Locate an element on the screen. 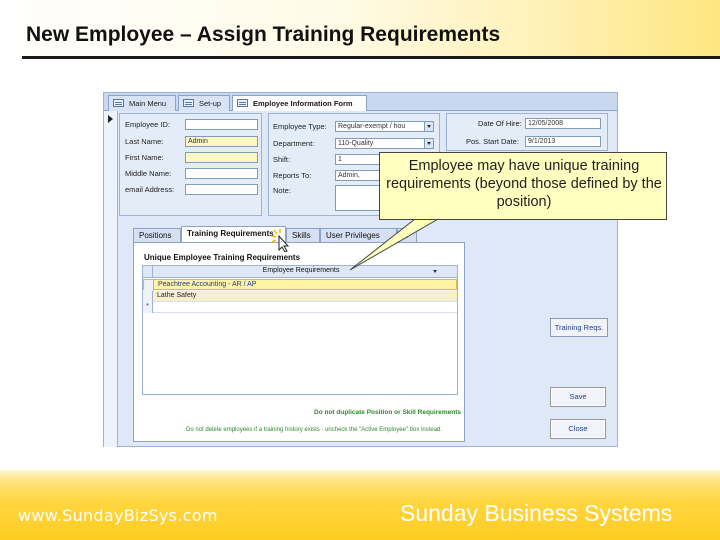 This screenshot has height=540, width=720. email-label: email Address: is located at coordinates (150, 189).